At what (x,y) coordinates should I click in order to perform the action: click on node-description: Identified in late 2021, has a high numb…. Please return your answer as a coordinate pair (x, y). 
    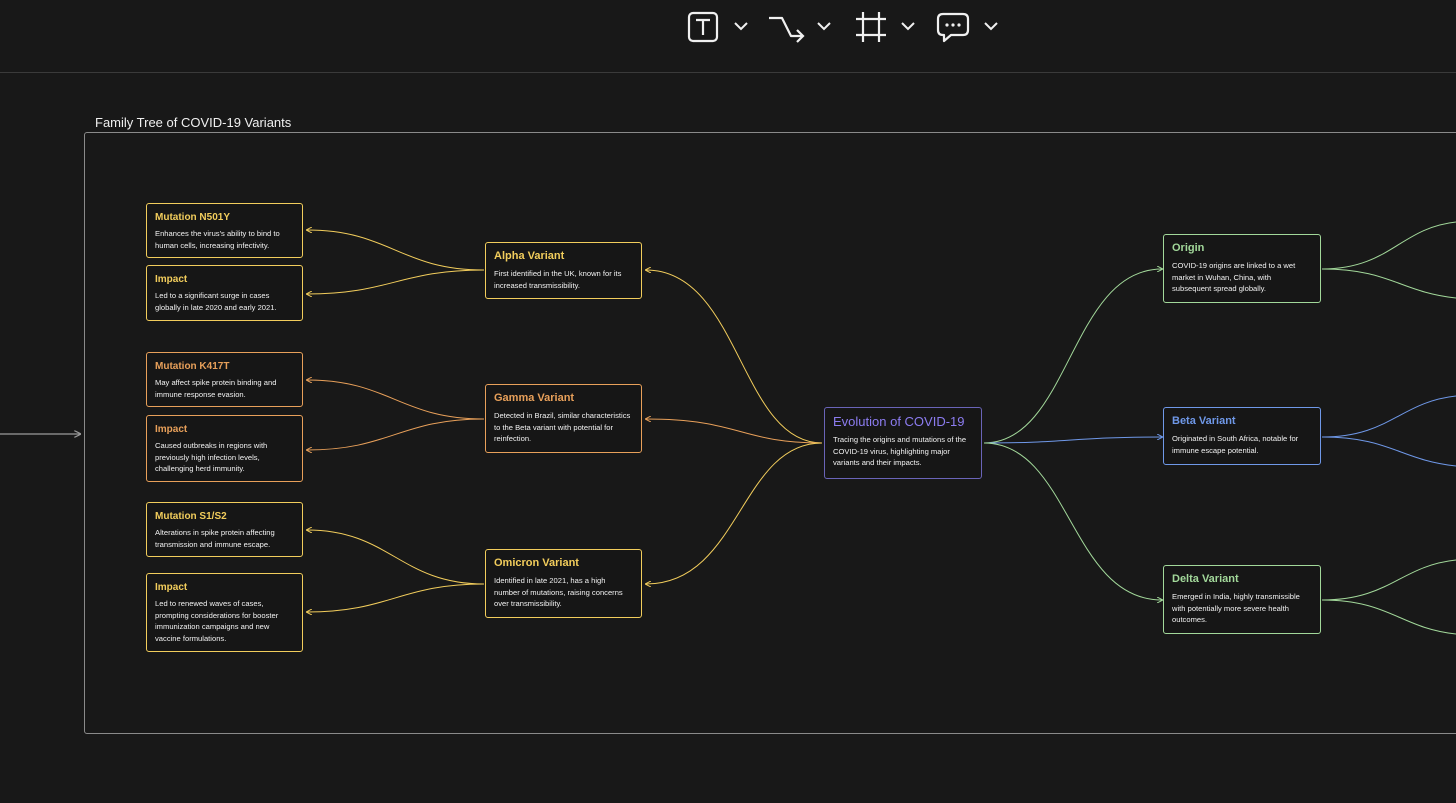
    Looking at the image, I should click on (558, 592).